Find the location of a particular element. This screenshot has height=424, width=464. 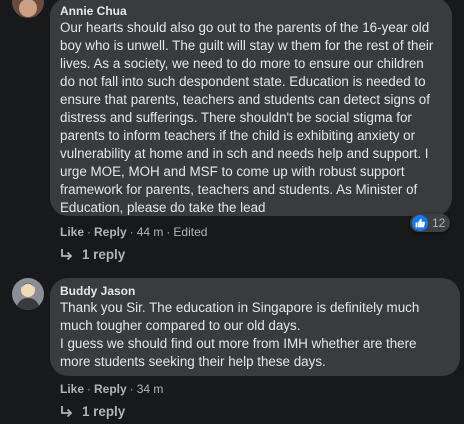

edited-label: Edited is located at coordinates (190, 232).